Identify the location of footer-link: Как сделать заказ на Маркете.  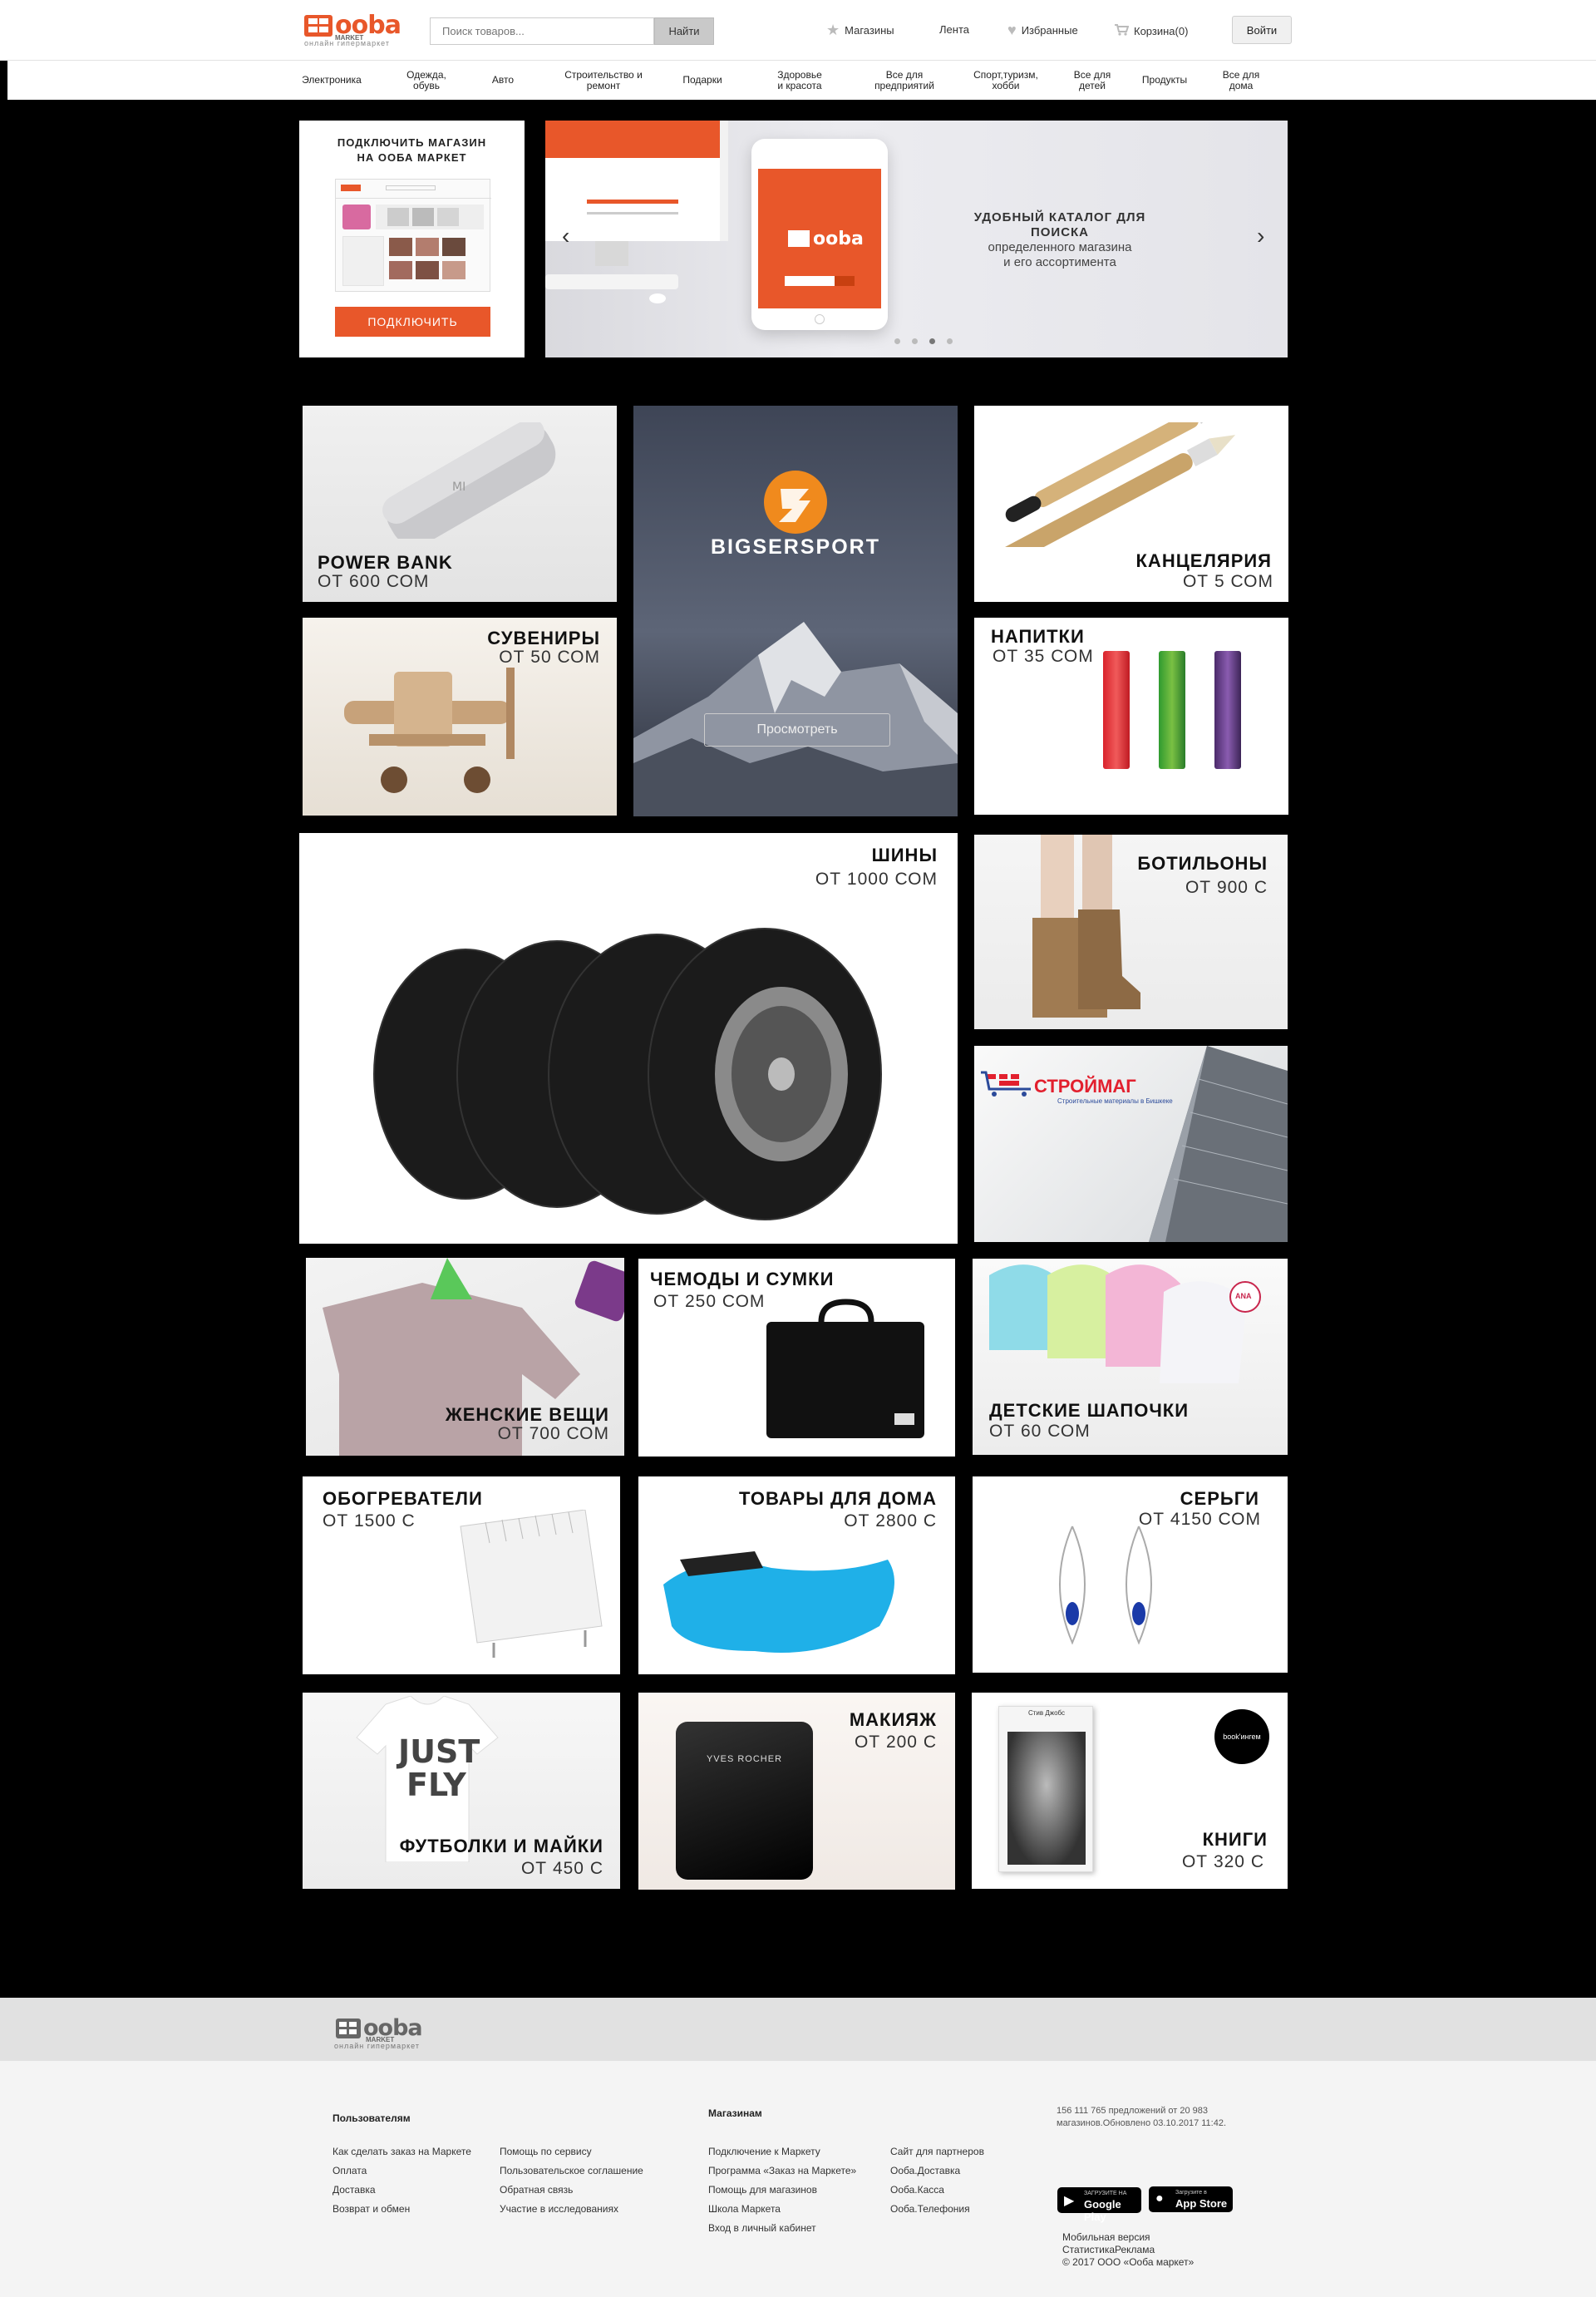
(401, 2151).